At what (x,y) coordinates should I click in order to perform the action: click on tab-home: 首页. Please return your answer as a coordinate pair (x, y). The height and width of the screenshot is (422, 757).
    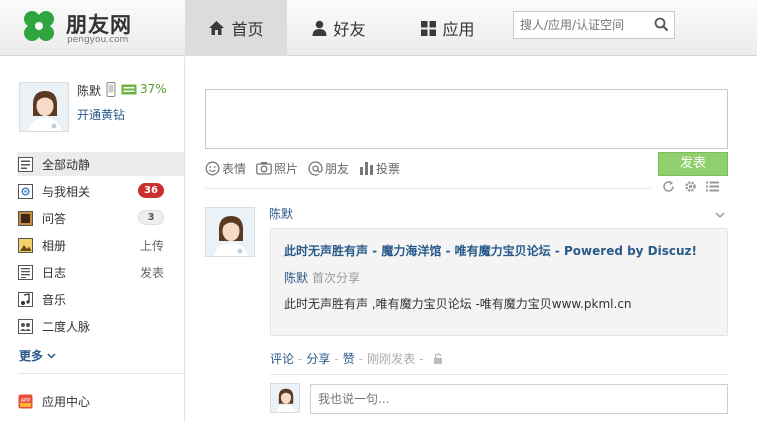
    Looking at the image, I should click on (236, 28).